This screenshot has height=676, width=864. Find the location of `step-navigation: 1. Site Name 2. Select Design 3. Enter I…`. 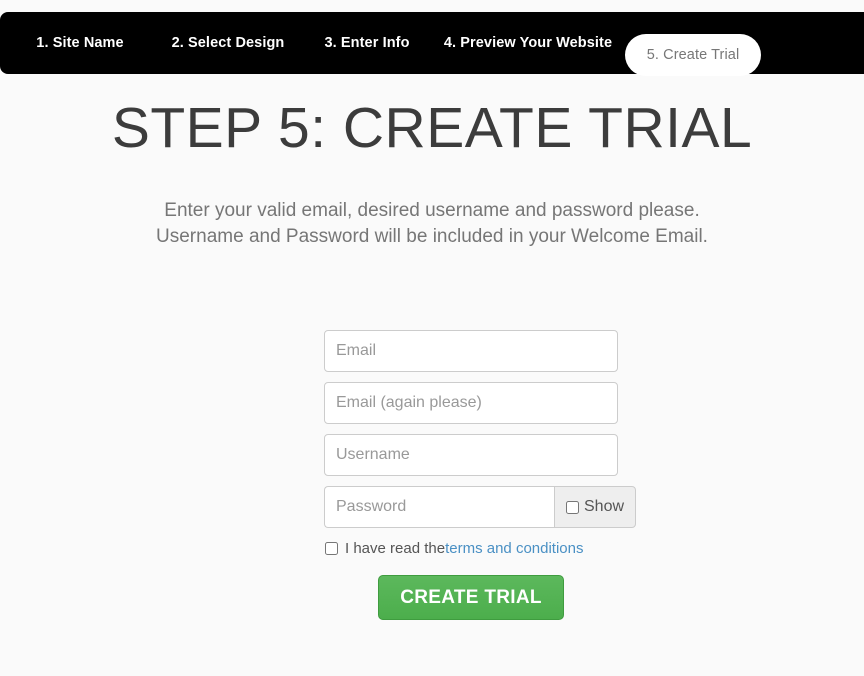

step-navigation: 1. Site Name 2. Select Design 3. Enter I… is located at coordinates (432, 44).